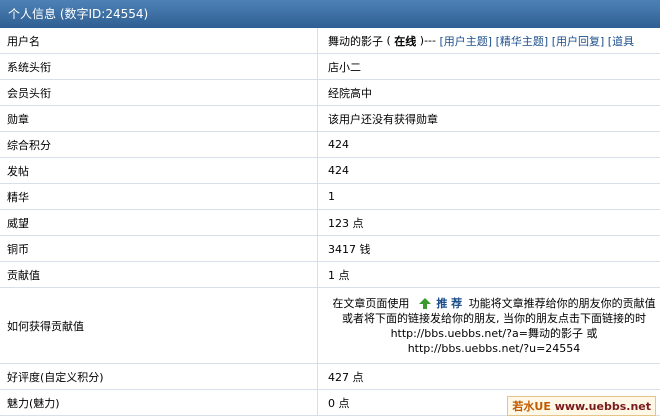 This screenshot has height=419, width=660. Describe the element at coordinates (371, 303) in the screenshot. I see `contribution-text: 在文章页面使用` at that location.